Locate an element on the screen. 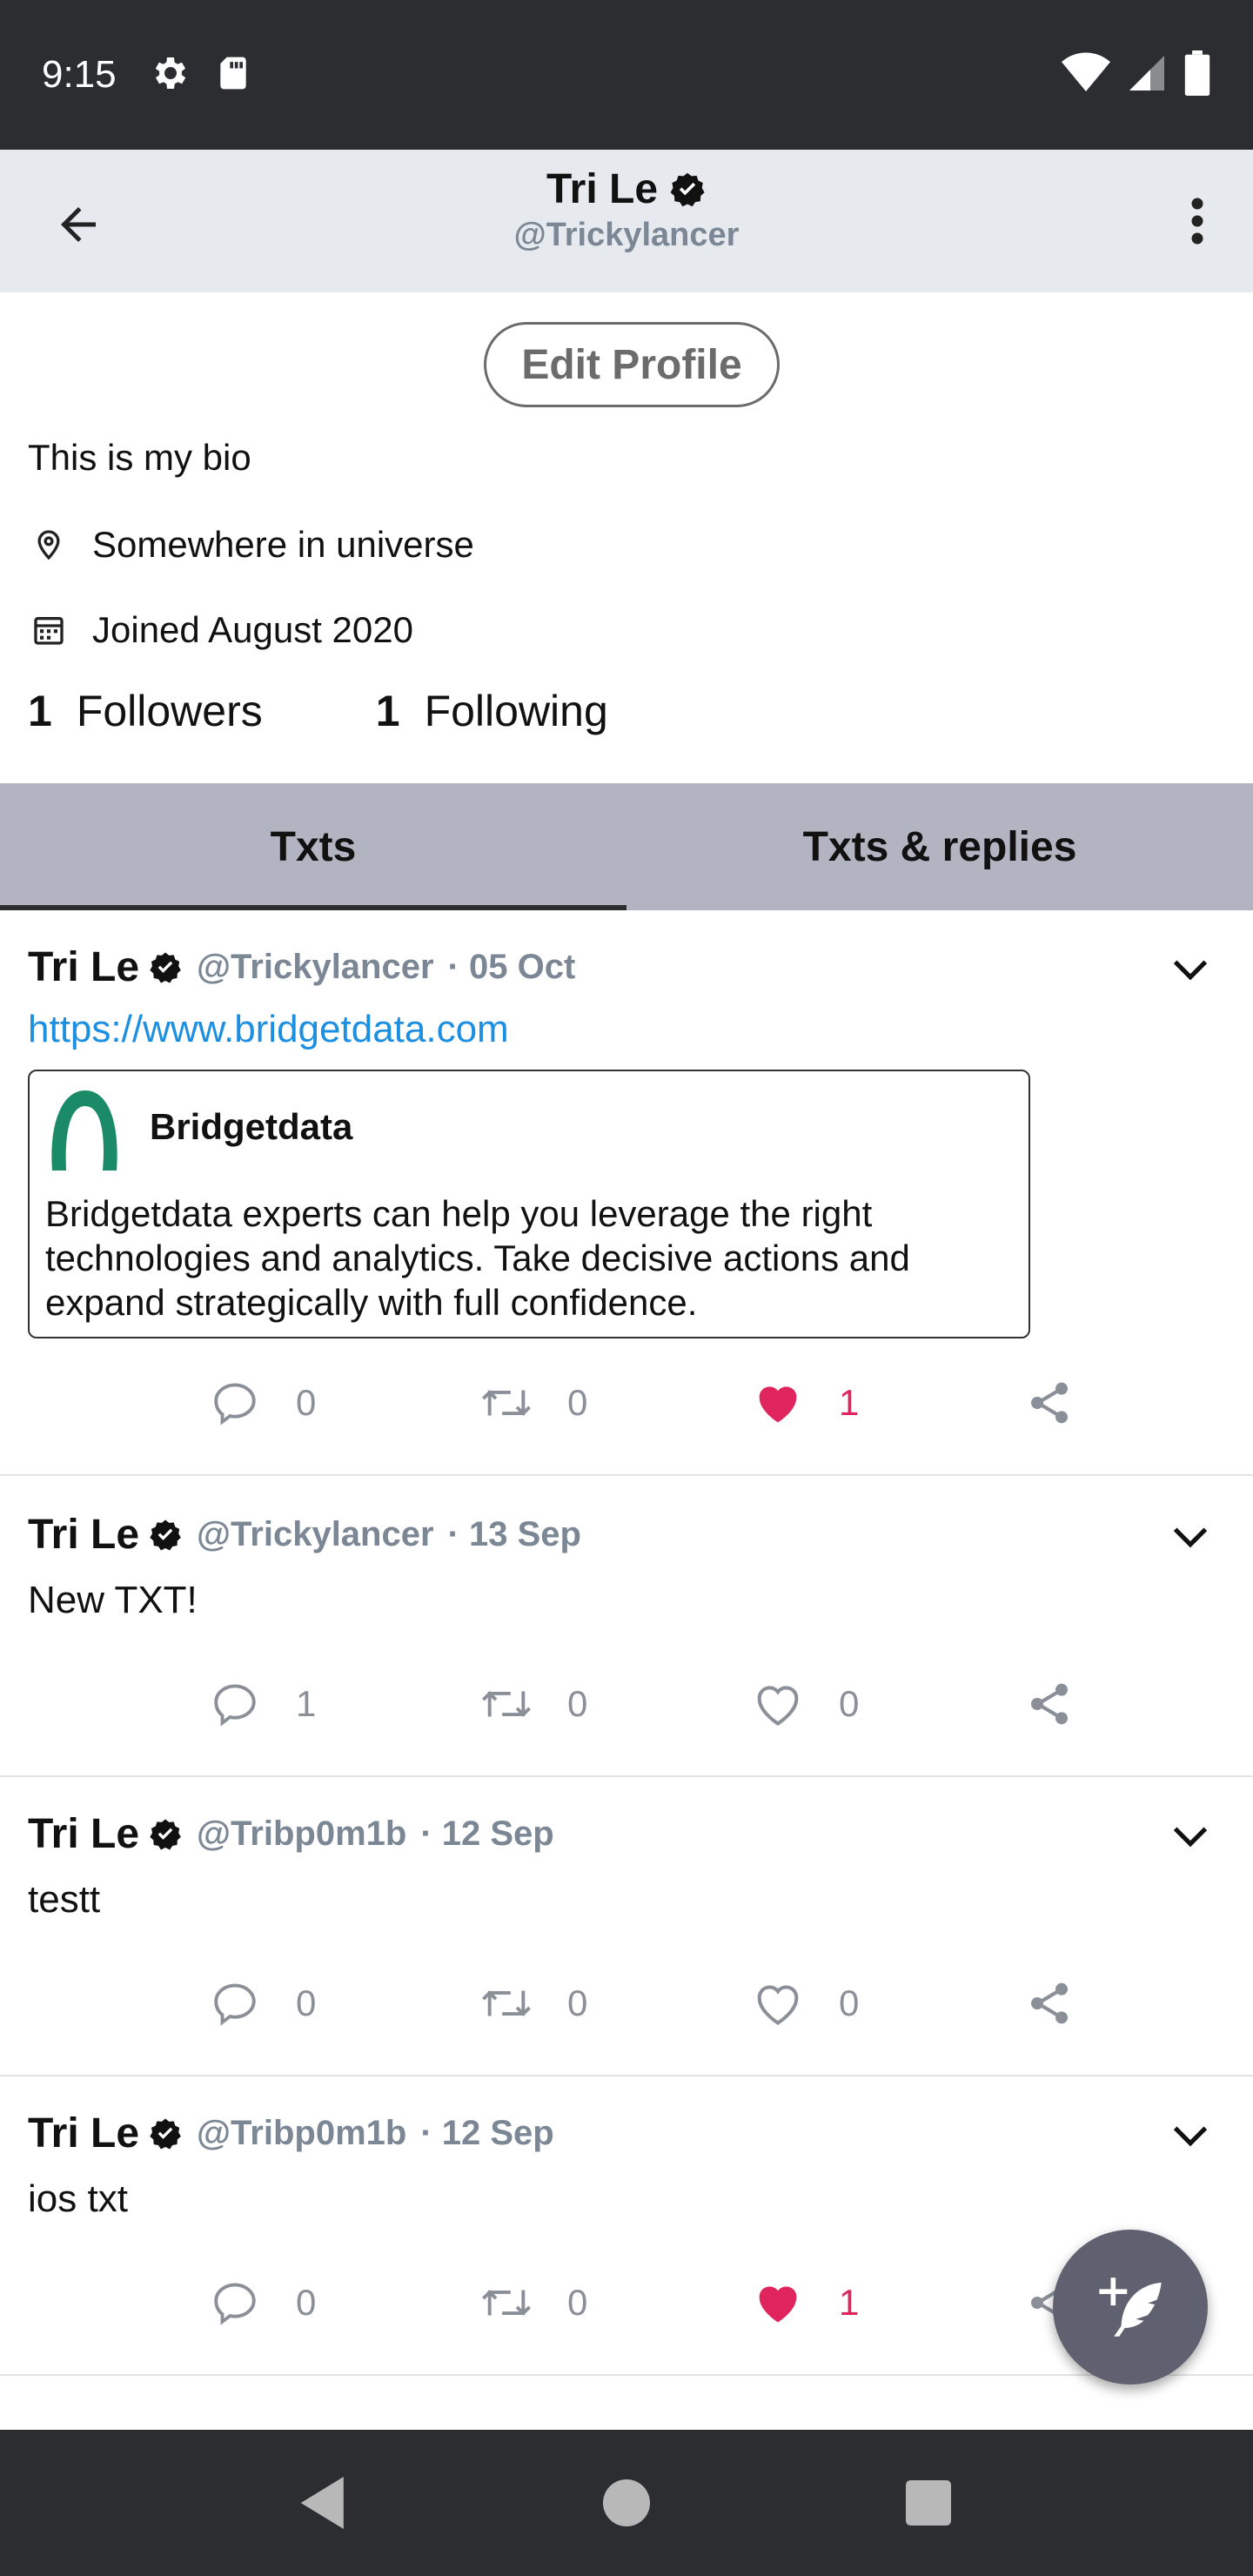  edit-profile-button: Edit Profile is located at coordinates (632, 364).